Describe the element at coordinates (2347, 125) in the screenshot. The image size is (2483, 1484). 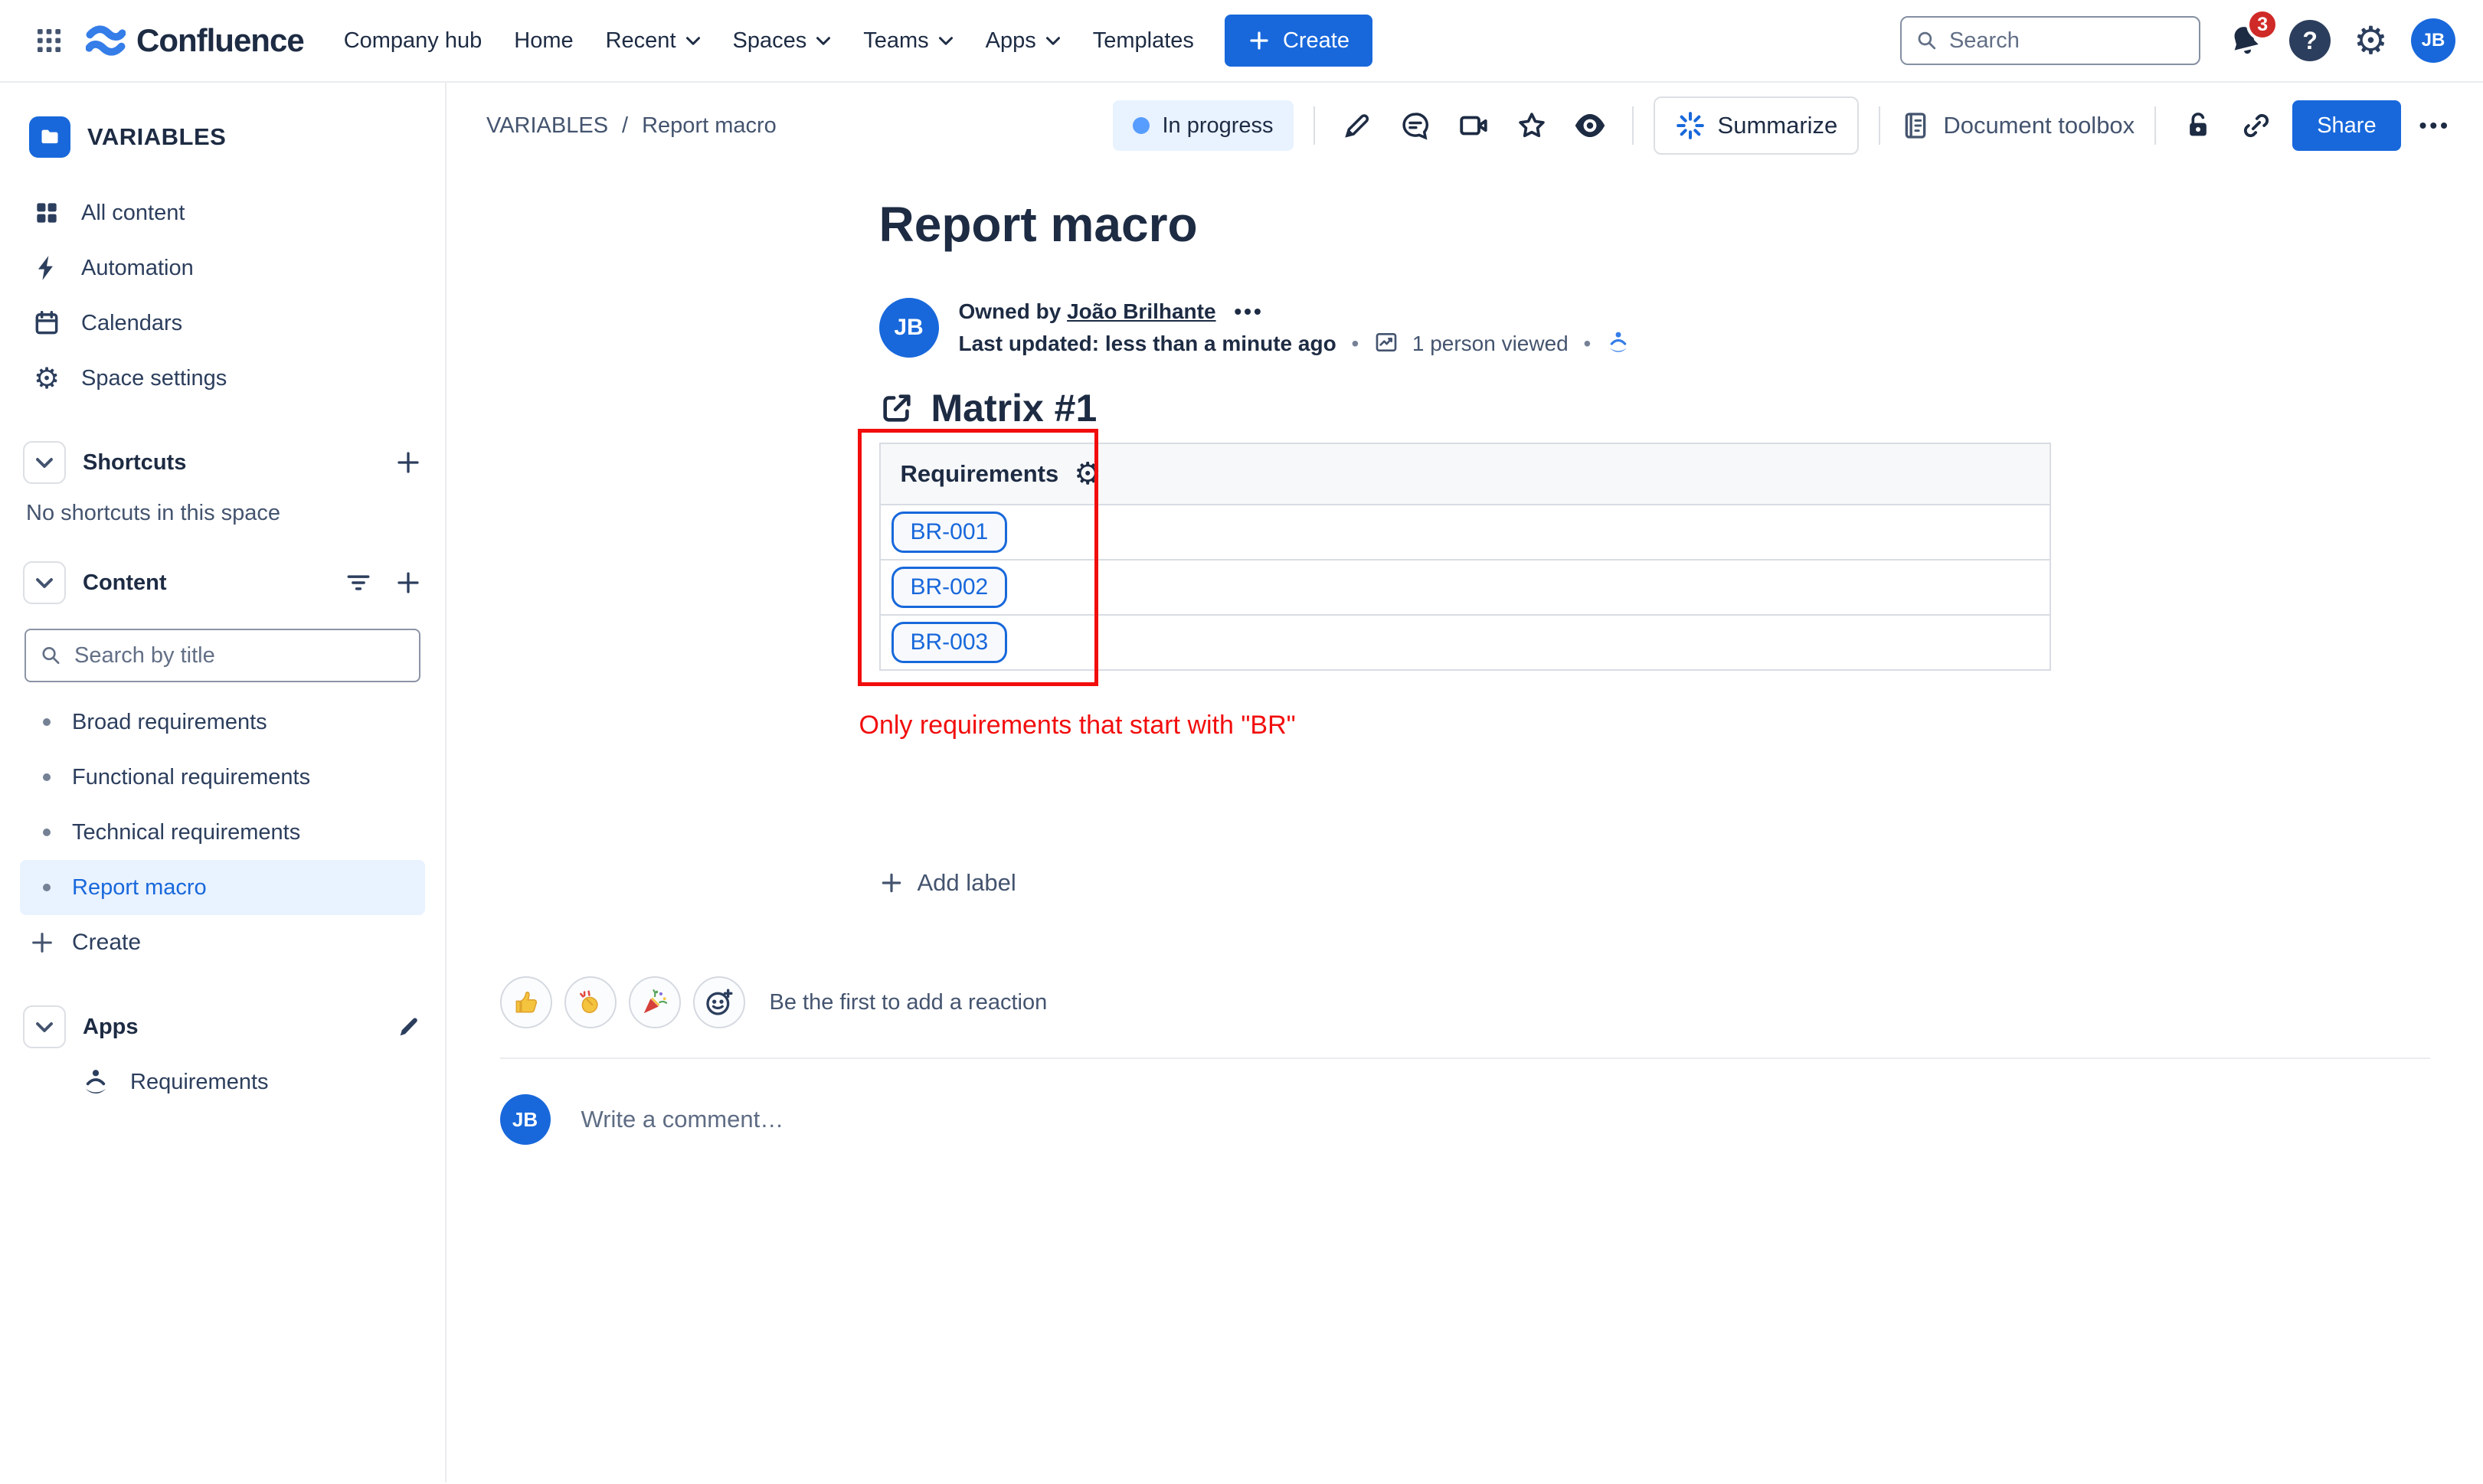
I see `share-button: Share` at that location.